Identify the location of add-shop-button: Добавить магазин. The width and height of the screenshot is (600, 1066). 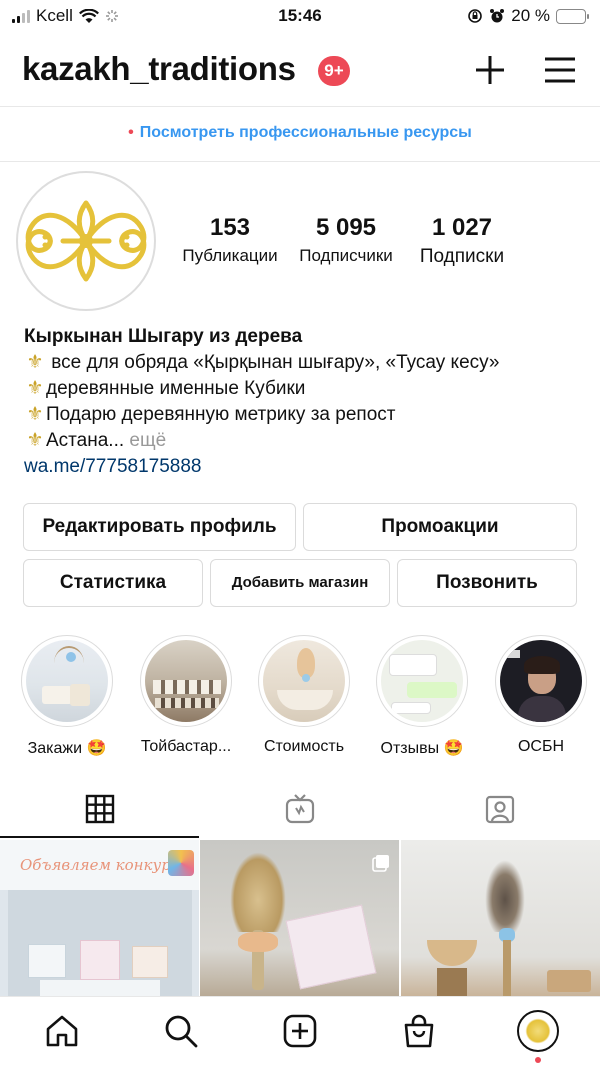
(300, 583).